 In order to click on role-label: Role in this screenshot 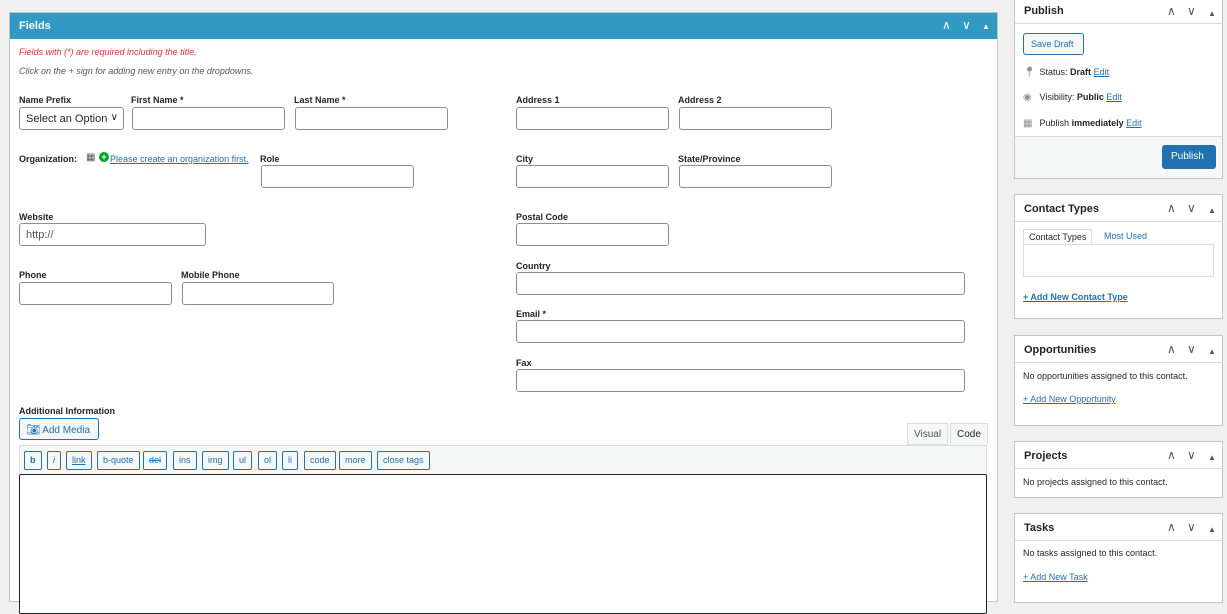, I will do `click(270, 159)`.